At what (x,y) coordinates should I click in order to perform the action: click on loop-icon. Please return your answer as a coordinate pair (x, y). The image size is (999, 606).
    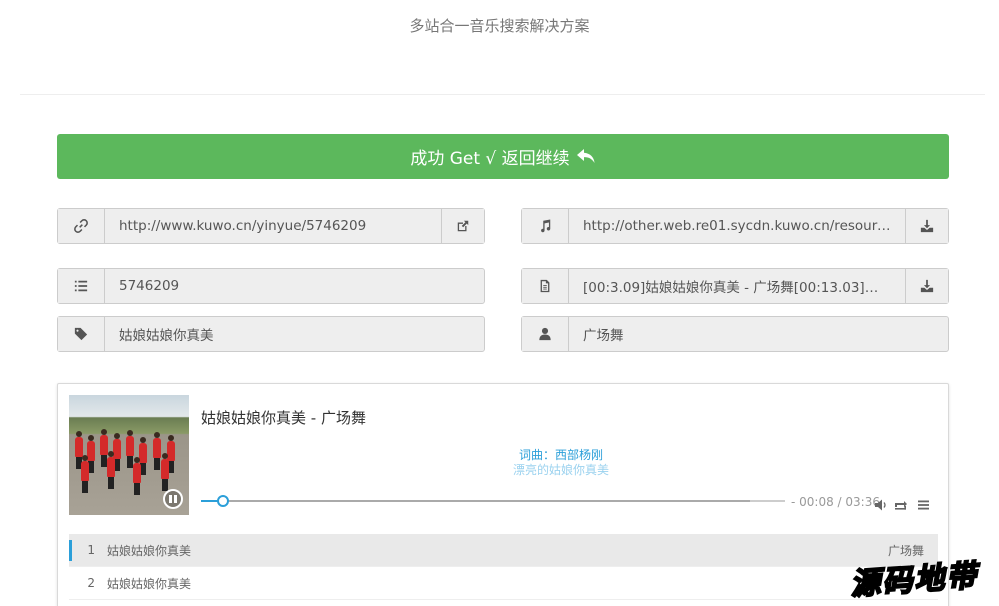
    Looking at the image, I should click on (900, 503).